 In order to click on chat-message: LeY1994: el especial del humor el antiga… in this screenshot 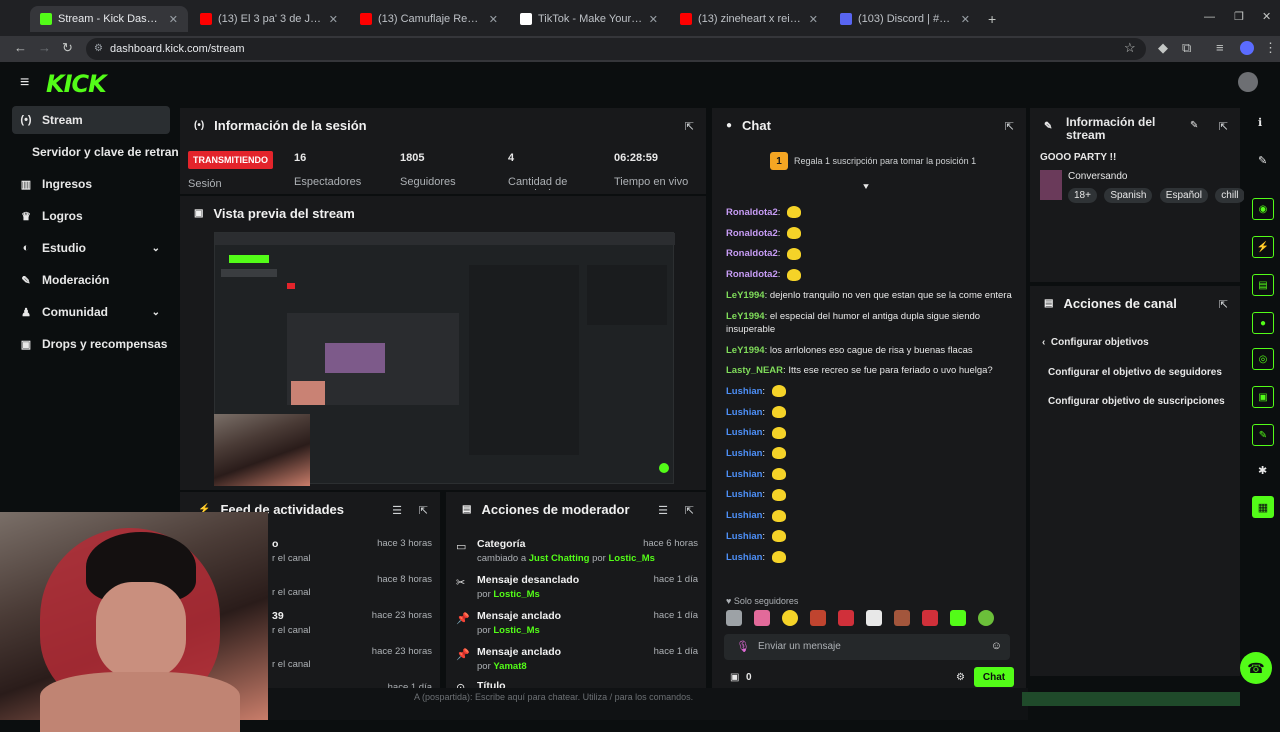, I will do `click(871, 323)`.